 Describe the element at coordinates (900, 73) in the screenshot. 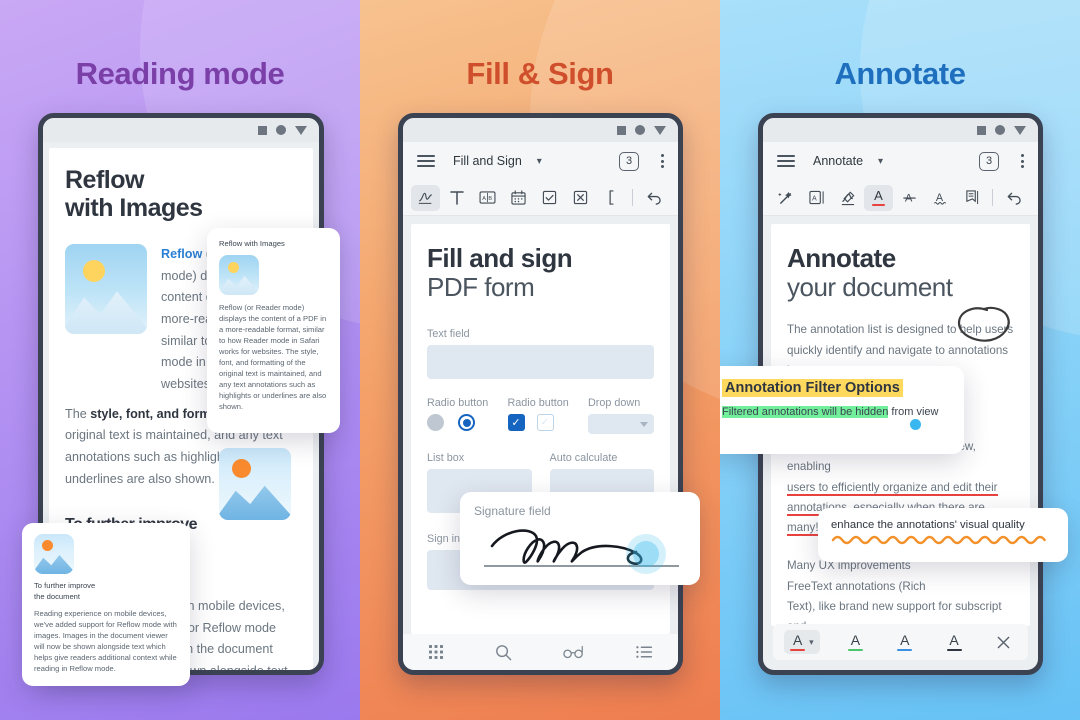

I see `panel-title-annotate: Annotate` at that location.